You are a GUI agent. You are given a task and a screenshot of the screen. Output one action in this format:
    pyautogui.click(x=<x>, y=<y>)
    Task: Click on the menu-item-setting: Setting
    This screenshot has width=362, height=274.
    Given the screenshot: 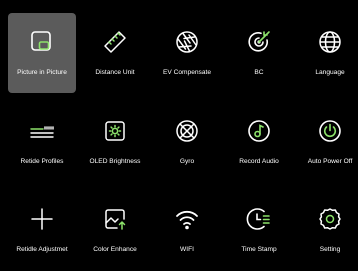 What is the action you would take?
    pyautogui.click(x=329, y=230)
    